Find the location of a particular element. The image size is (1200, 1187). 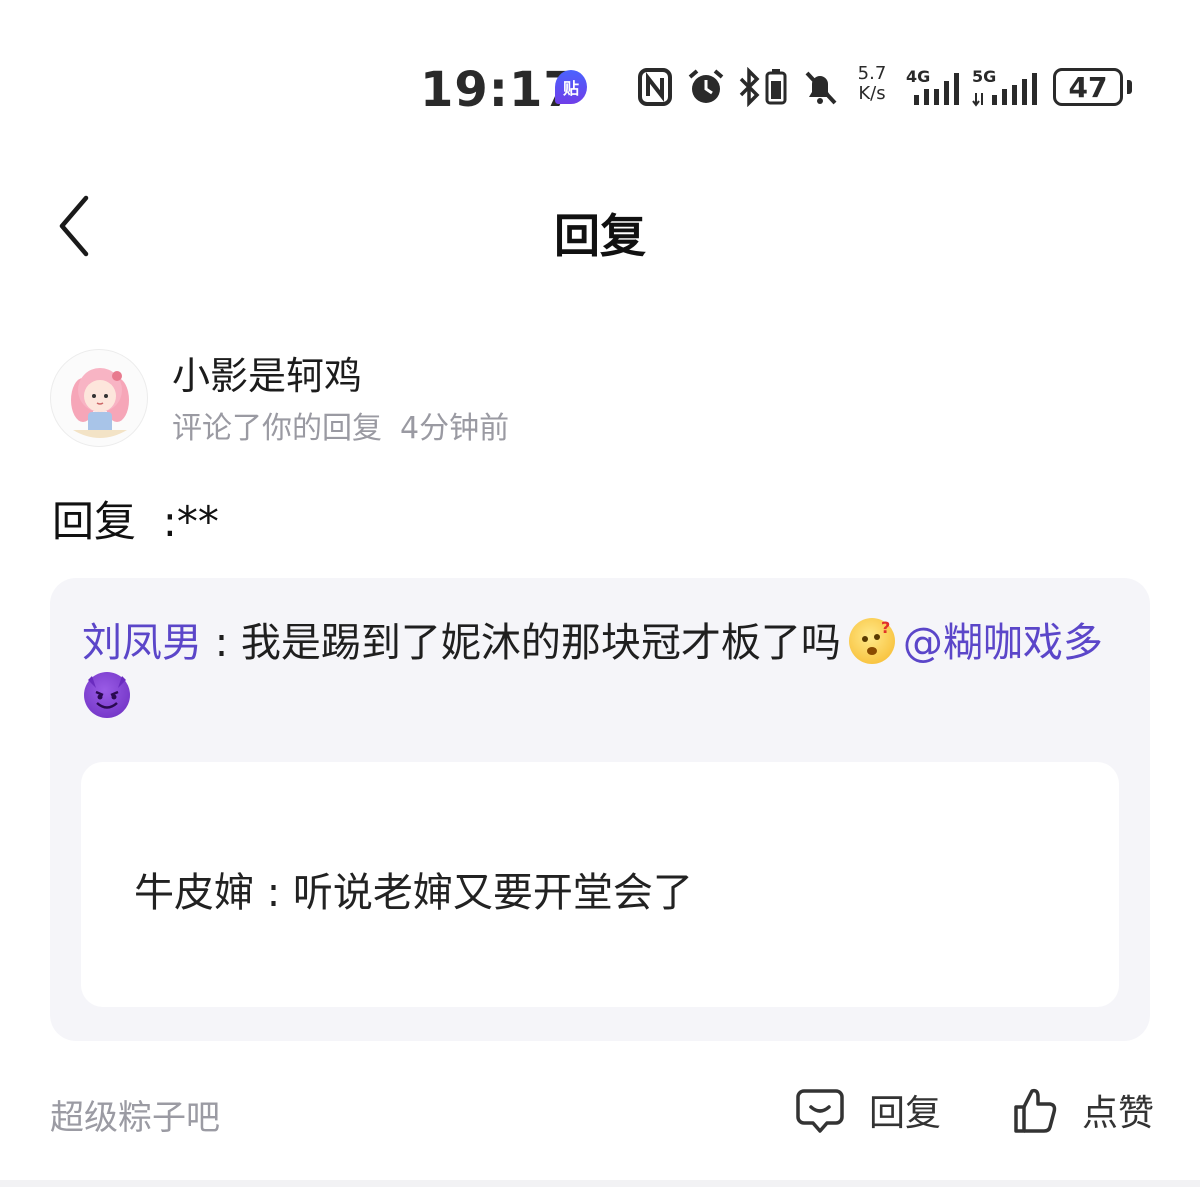

mute-bell-icon is located at coordinates (820, 87).